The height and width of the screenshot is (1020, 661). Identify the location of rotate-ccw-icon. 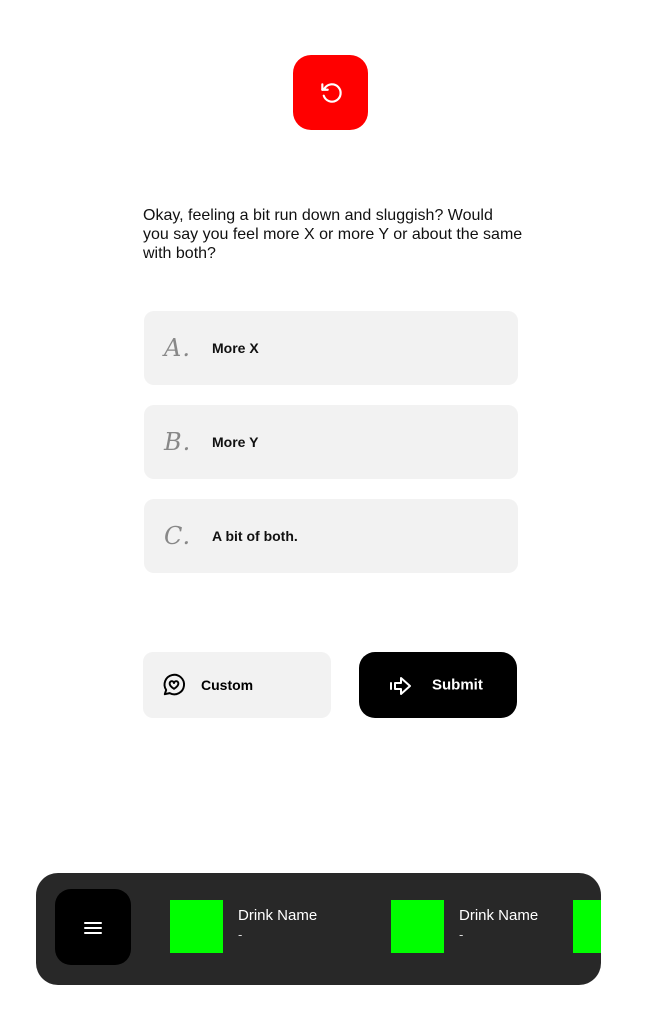
(331, 92).